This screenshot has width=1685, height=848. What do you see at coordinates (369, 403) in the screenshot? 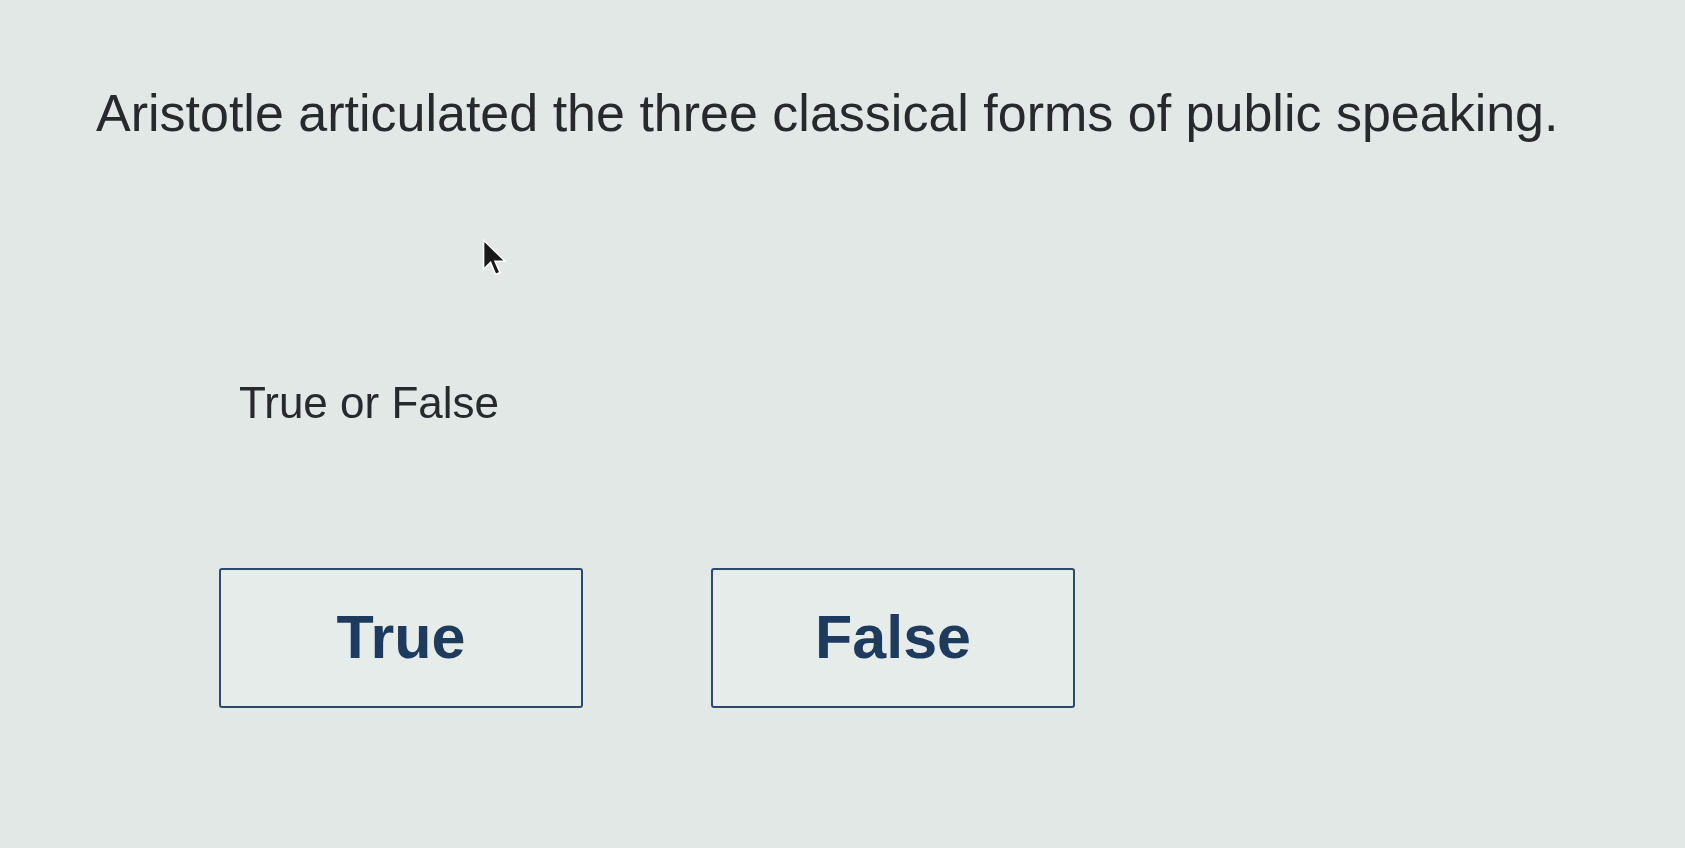
I see `prompt-text: True or False` at bounding box center [369, 403].